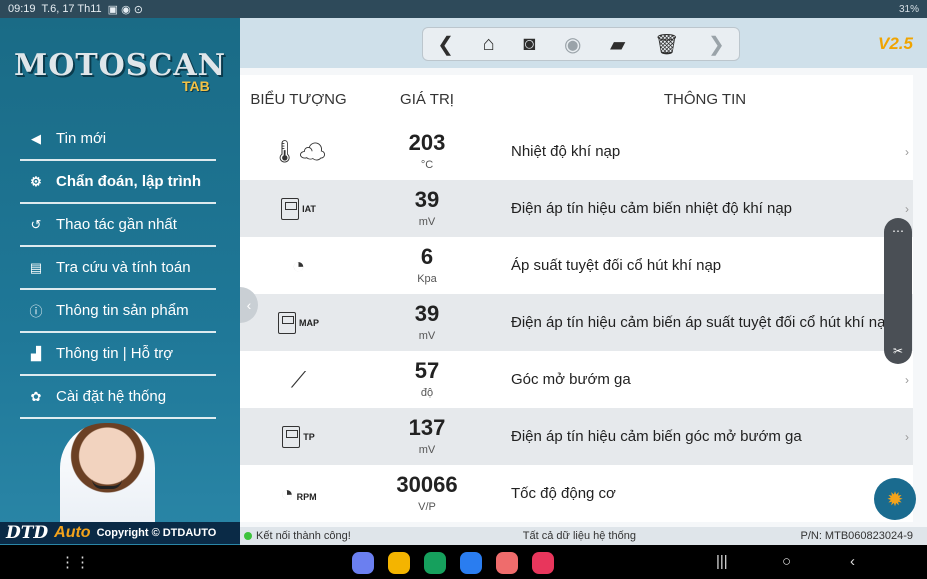 The width and height of the screenshot is (927, 579). What do you see at coordinates (427, 393) in the screenshot?
I see `unit: độ` at bounding box center [427, 393].